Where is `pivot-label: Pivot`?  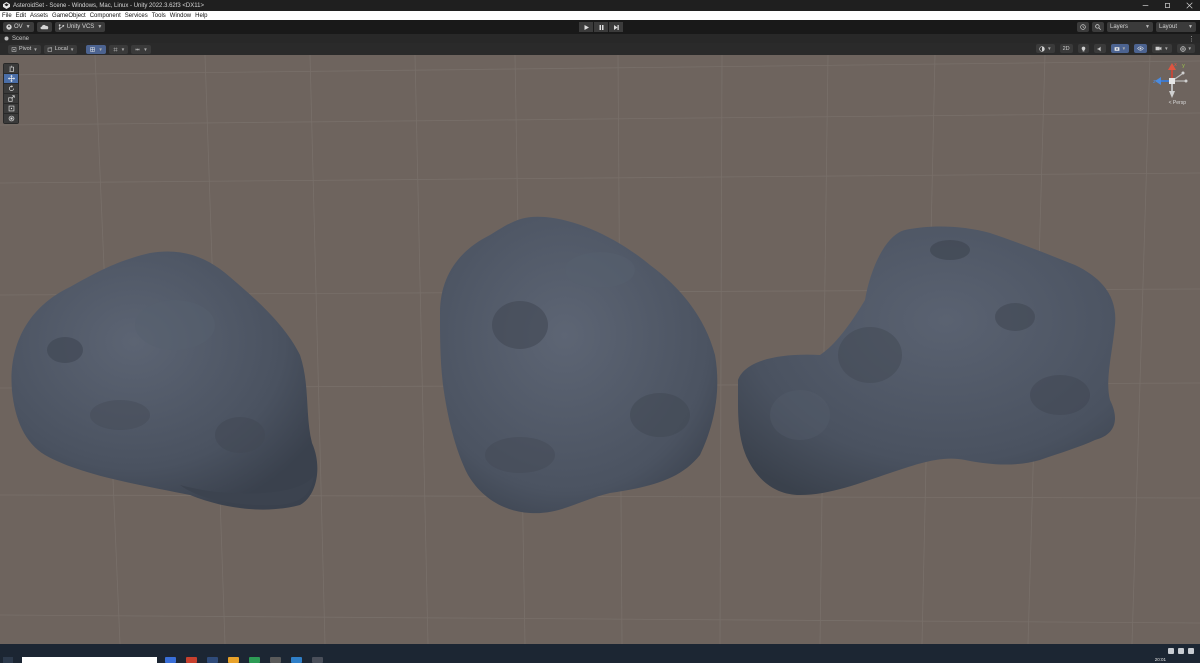 pivot-label: Pivot is located at coordinates (25, 49).